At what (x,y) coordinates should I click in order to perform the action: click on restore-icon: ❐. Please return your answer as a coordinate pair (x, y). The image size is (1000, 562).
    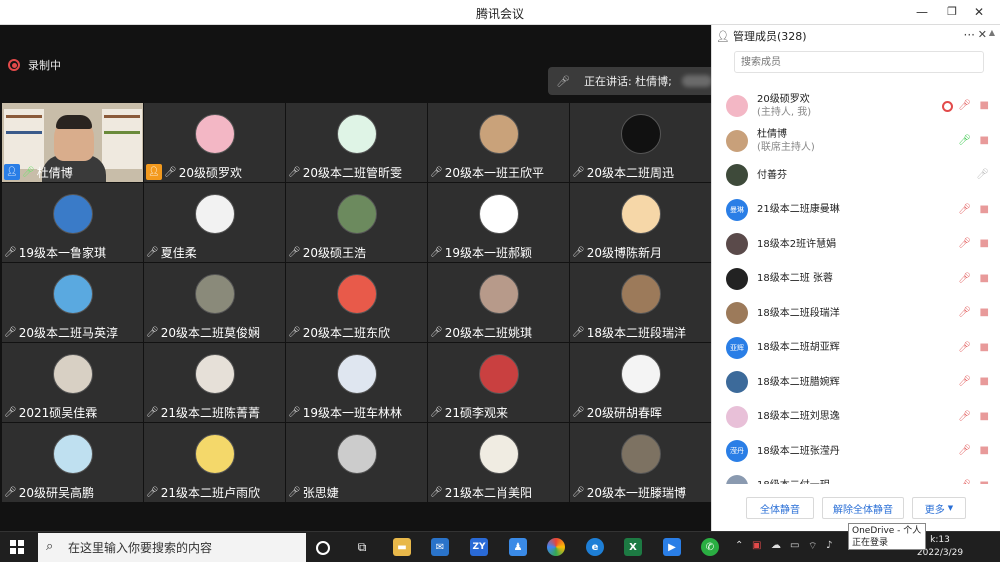
    Looking at the image, I should click on (952, 12).